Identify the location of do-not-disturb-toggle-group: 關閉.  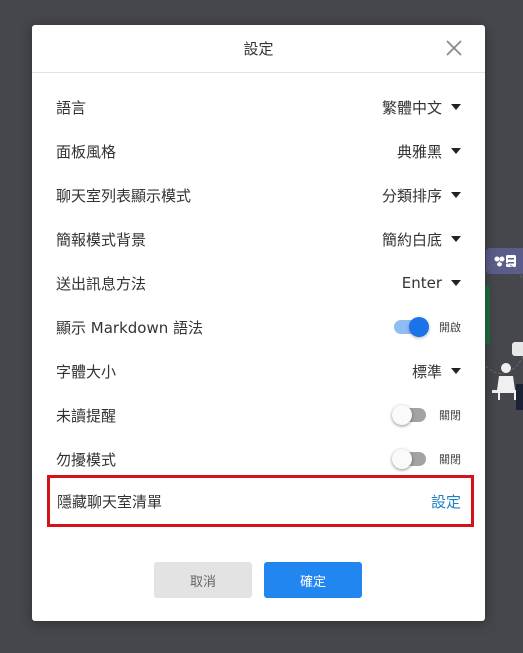
(426, 459).